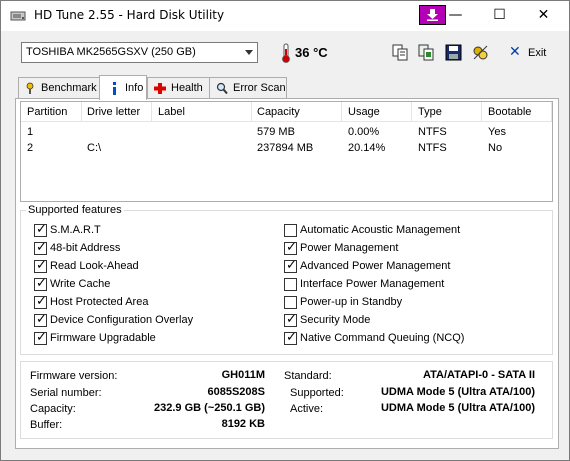 Image resolution: width=570 pixels, height=461 pixels. What do you see at coordinates (99, 302) in the screenshot?
I see `feature-label: Host Protected Area` at bounding box center [99, 302].